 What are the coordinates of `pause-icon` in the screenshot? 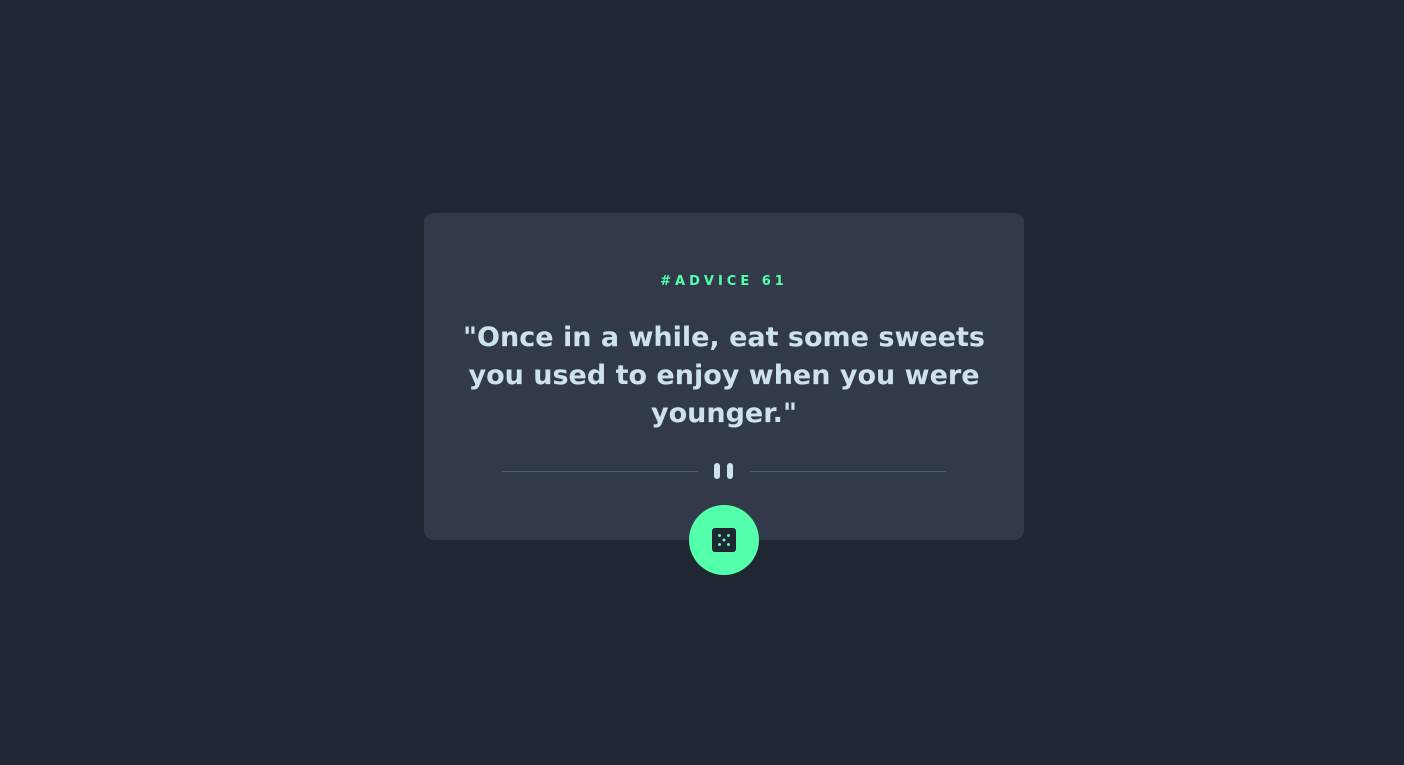 It's located at (724, 471).